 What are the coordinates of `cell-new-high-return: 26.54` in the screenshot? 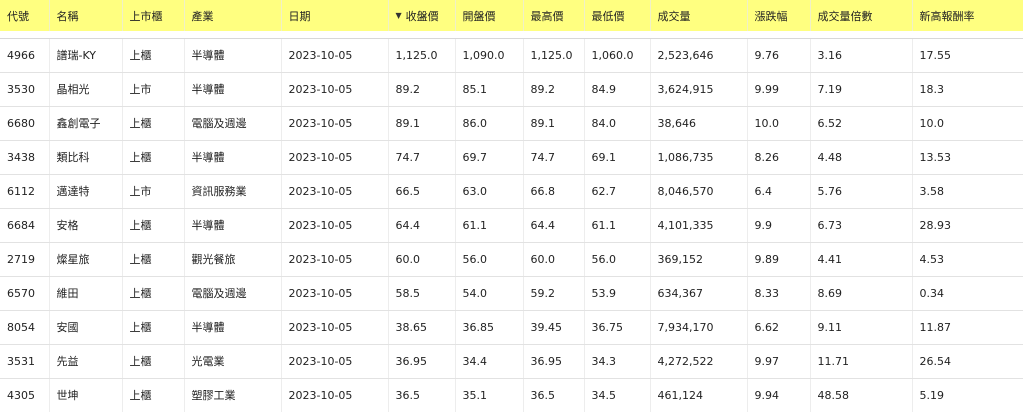 It's located at (967, 361).